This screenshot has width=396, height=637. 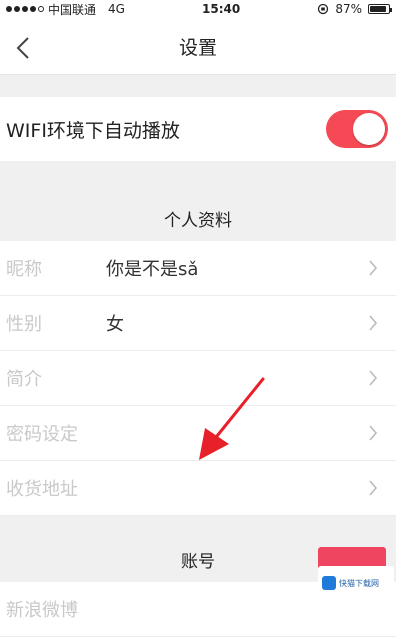 I want to click on nav-bar: 设置, so click(x=198, y=46).